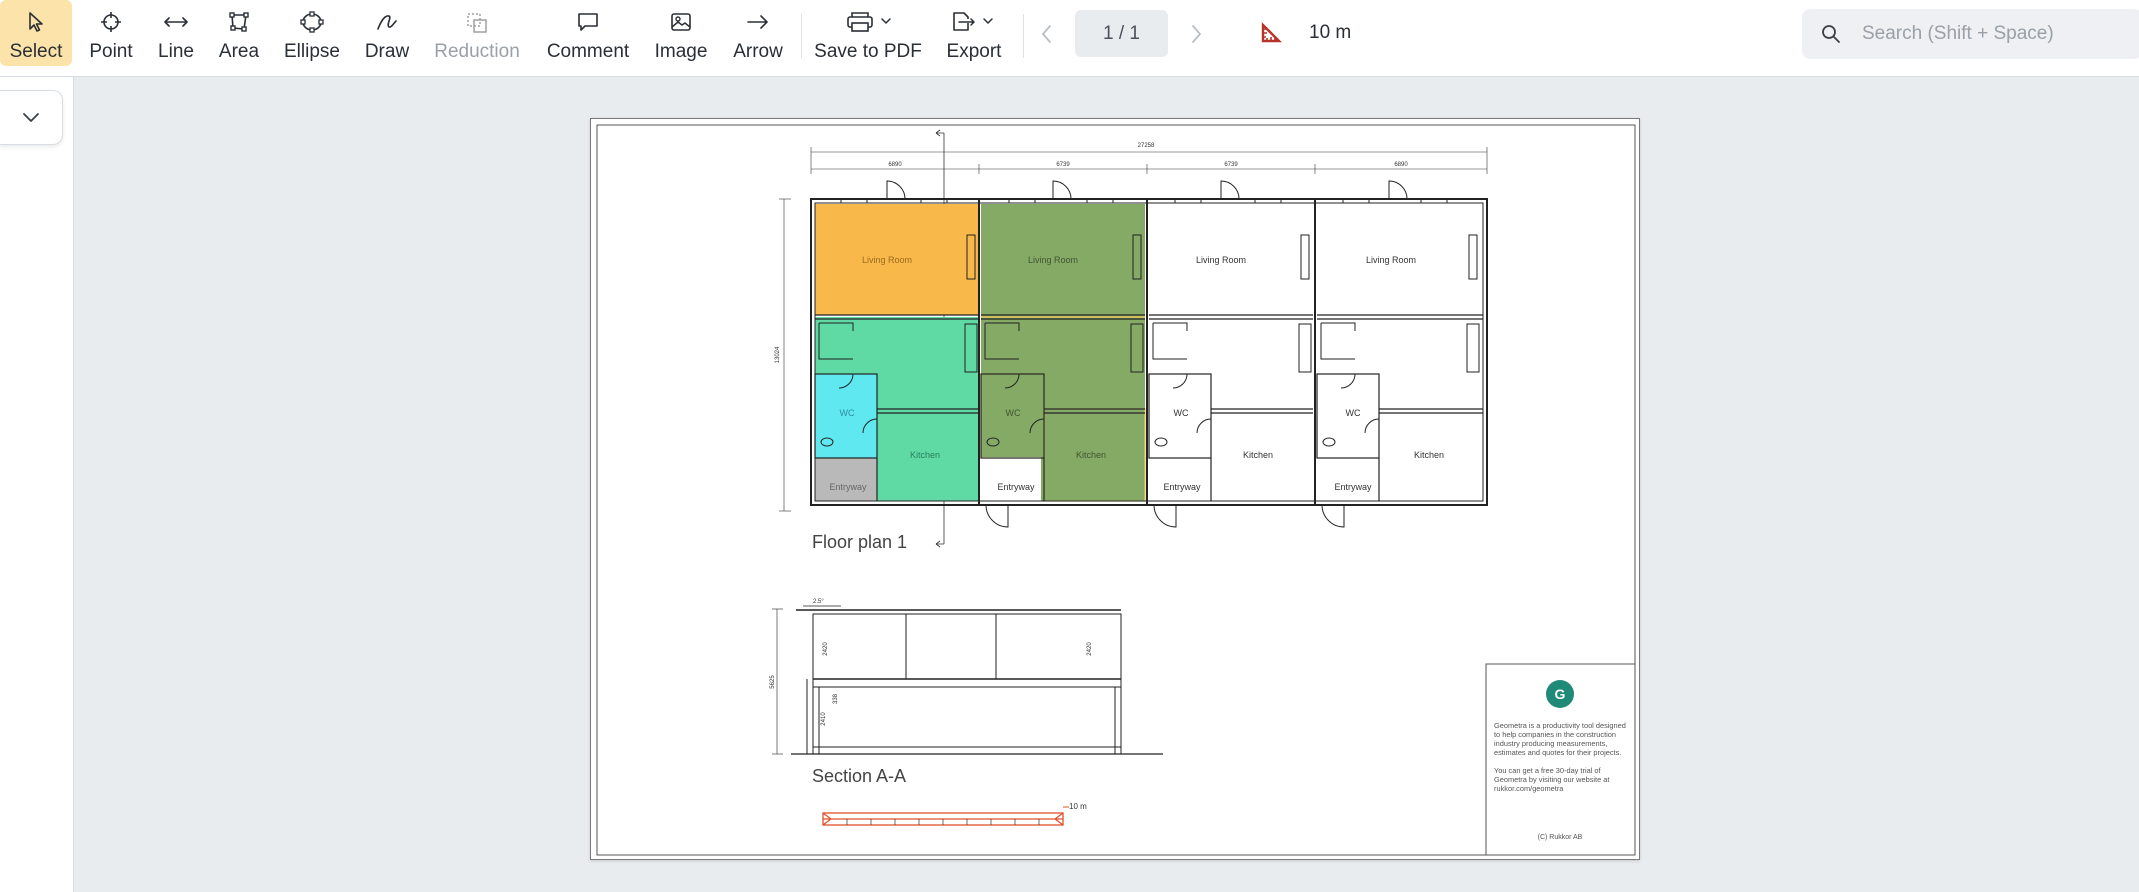 The image size is (2139, 892). What do you see at coordinates (36, 51) in the screenshot?
I see `select-tool-label: Select` at bounding box center [36, 51].